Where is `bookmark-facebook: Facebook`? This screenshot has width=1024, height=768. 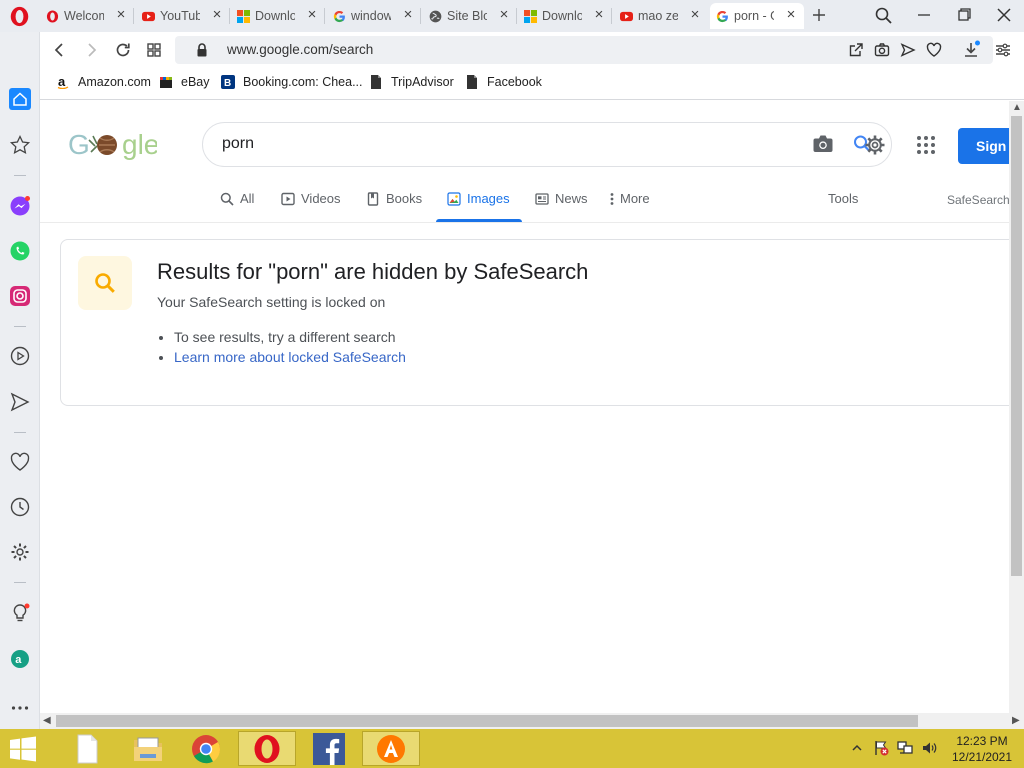
bookmark-facebook: Facebook is located at coordinates (503, 82).